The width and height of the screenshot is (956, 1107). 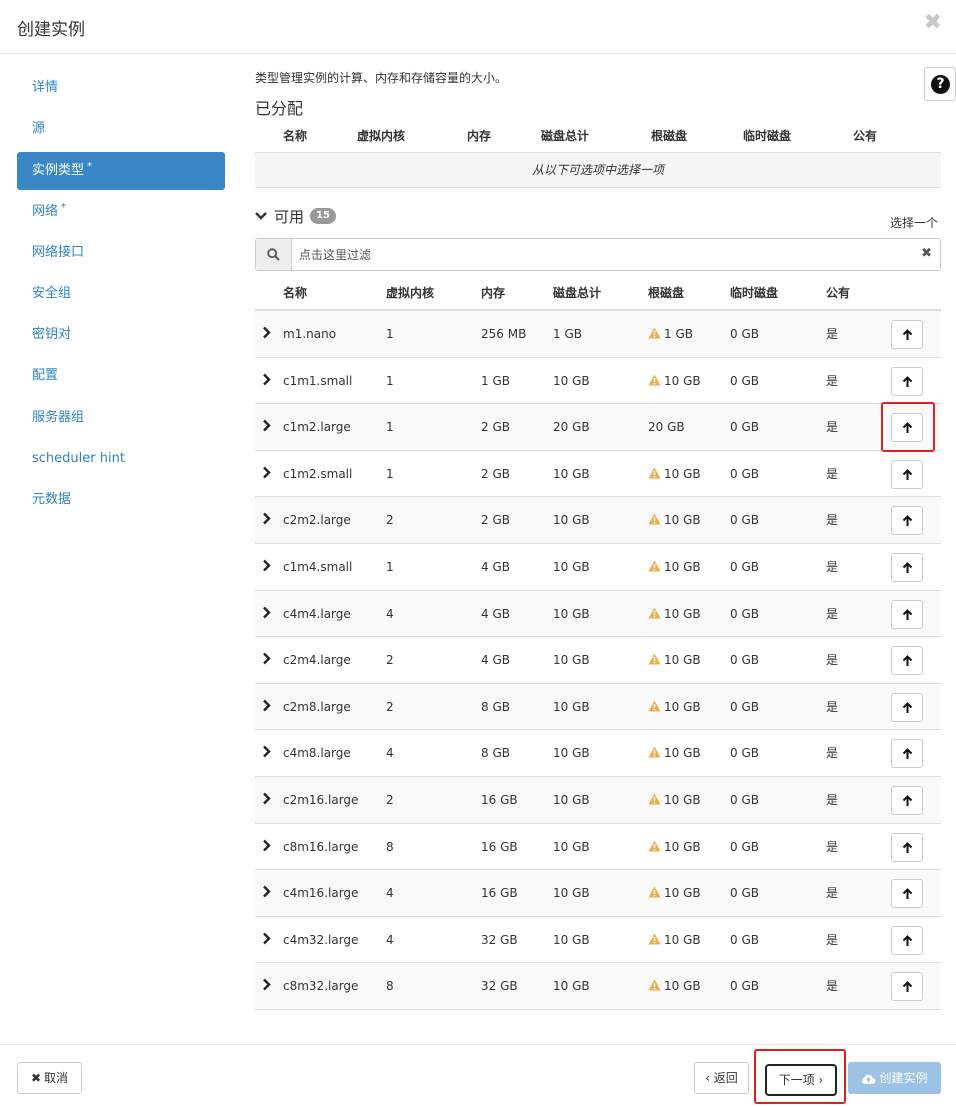 I want to click on available-col-name: 名称, so click(x=295, y=292).